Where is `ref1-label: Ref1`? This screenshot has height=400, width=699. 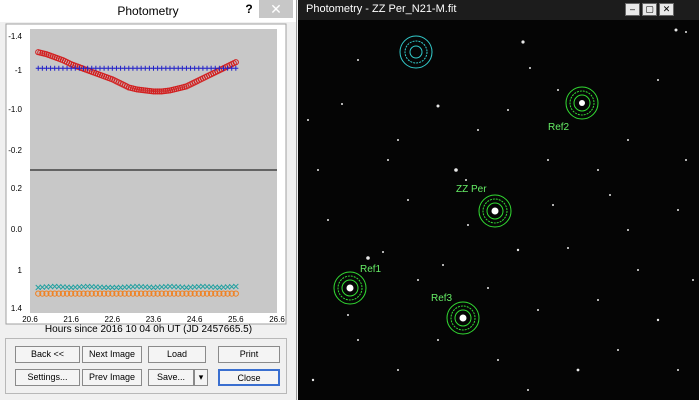
ref1-label: Ref1 is located at coordinates (371, 269).